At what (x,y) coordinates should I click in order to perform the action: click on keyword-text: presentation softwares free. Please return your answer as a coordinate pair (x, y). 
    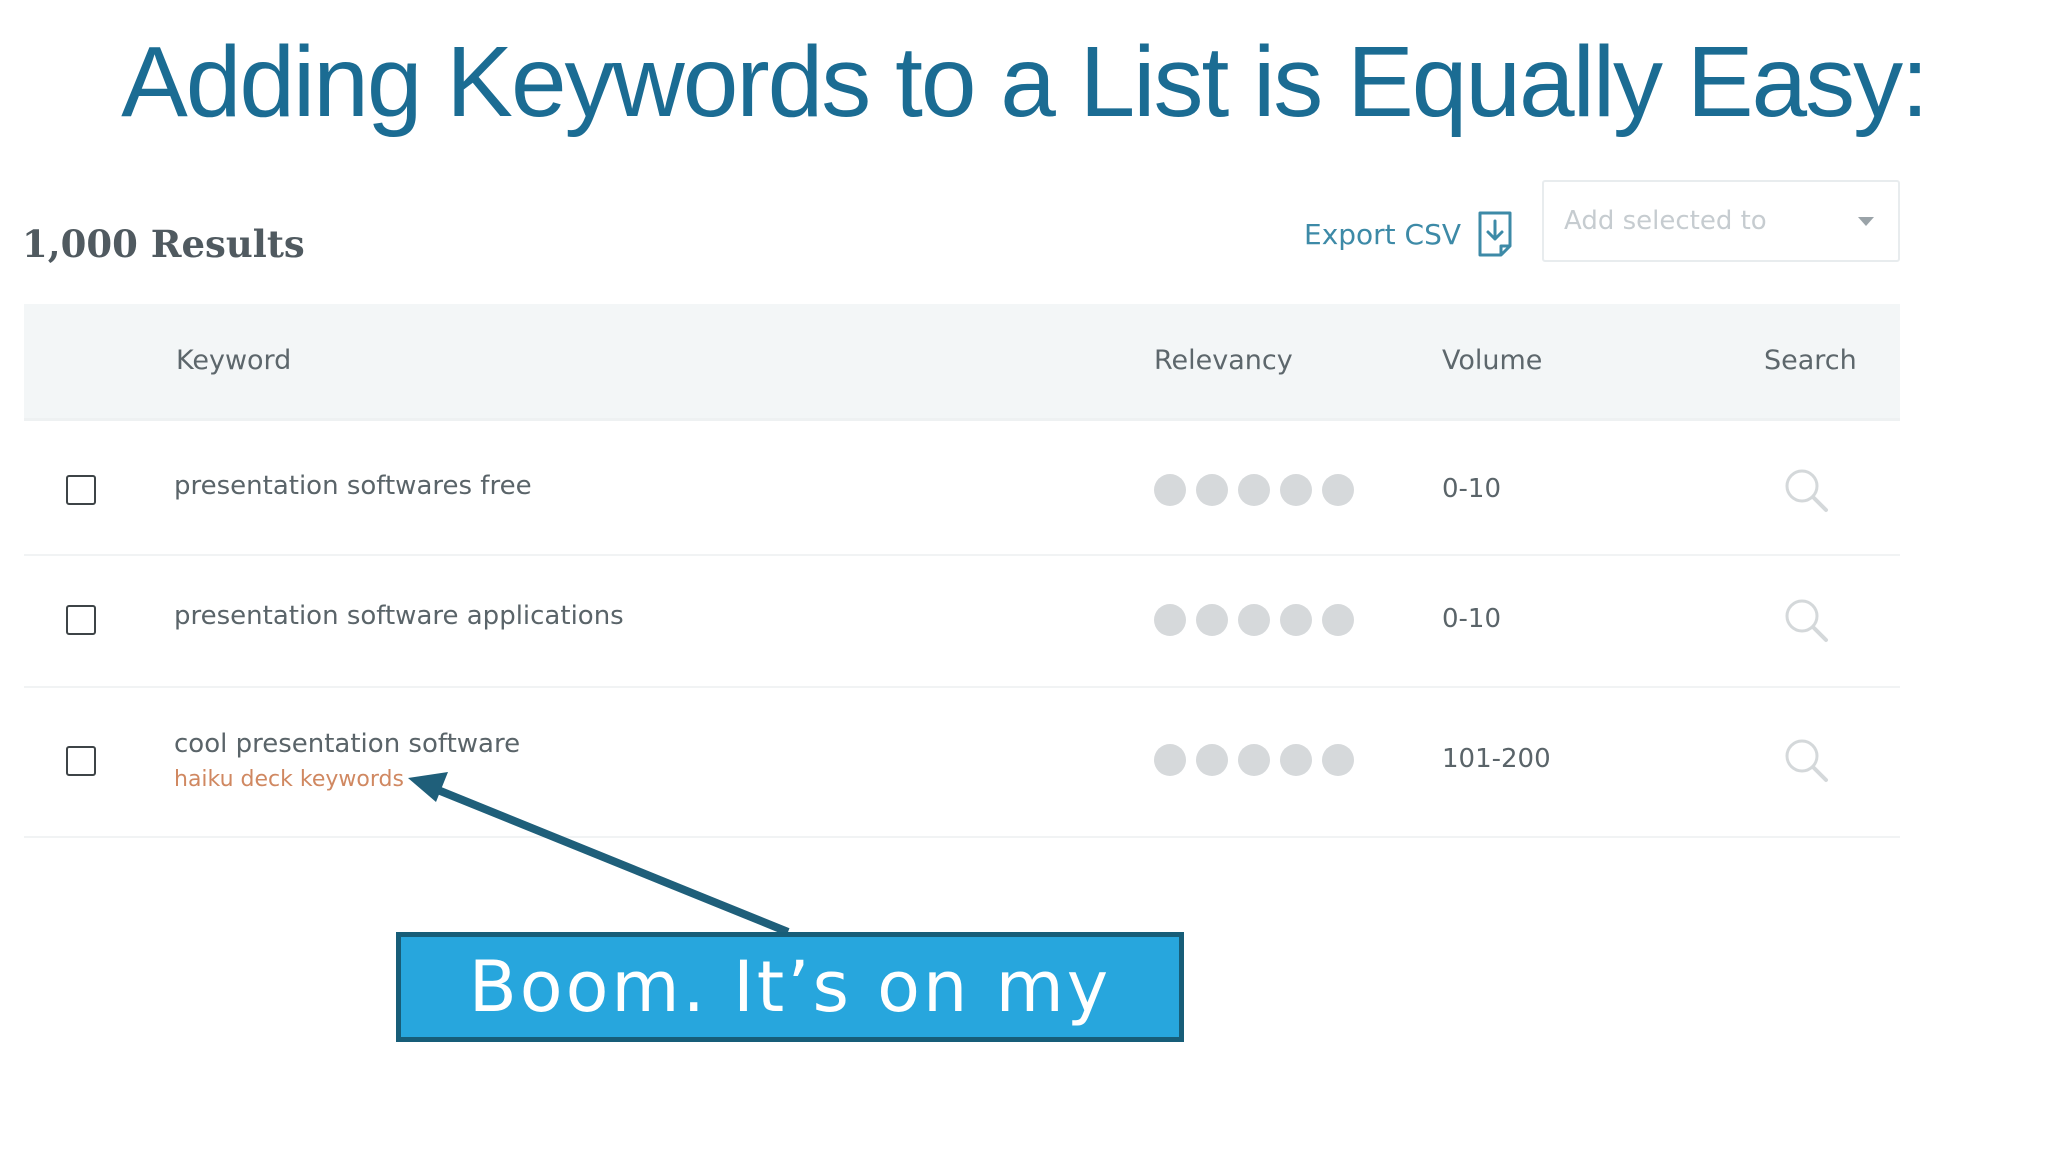
    Looking at the image, I should click on (353, 486).